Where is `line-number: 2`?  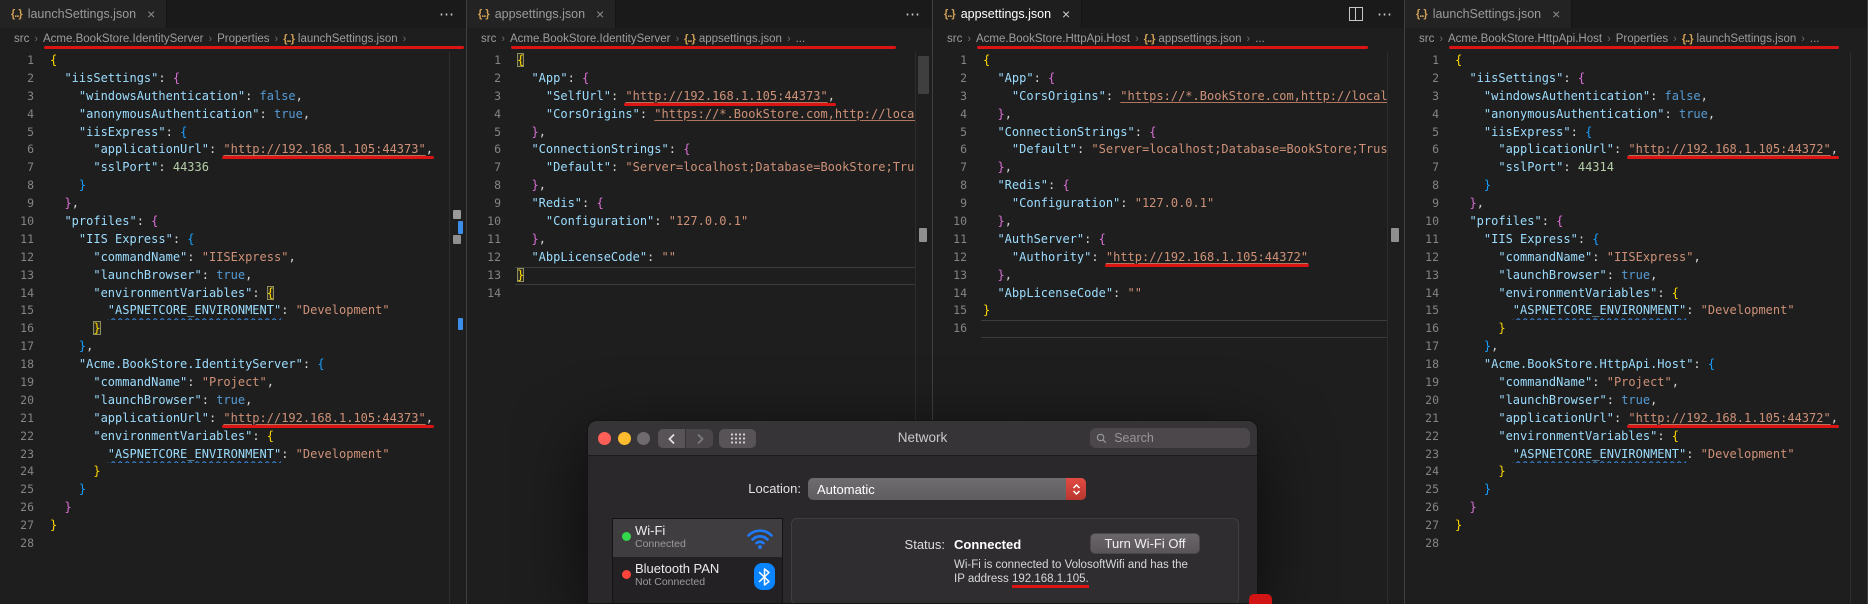
line-number: 2 is located at coordinates (30, 77).